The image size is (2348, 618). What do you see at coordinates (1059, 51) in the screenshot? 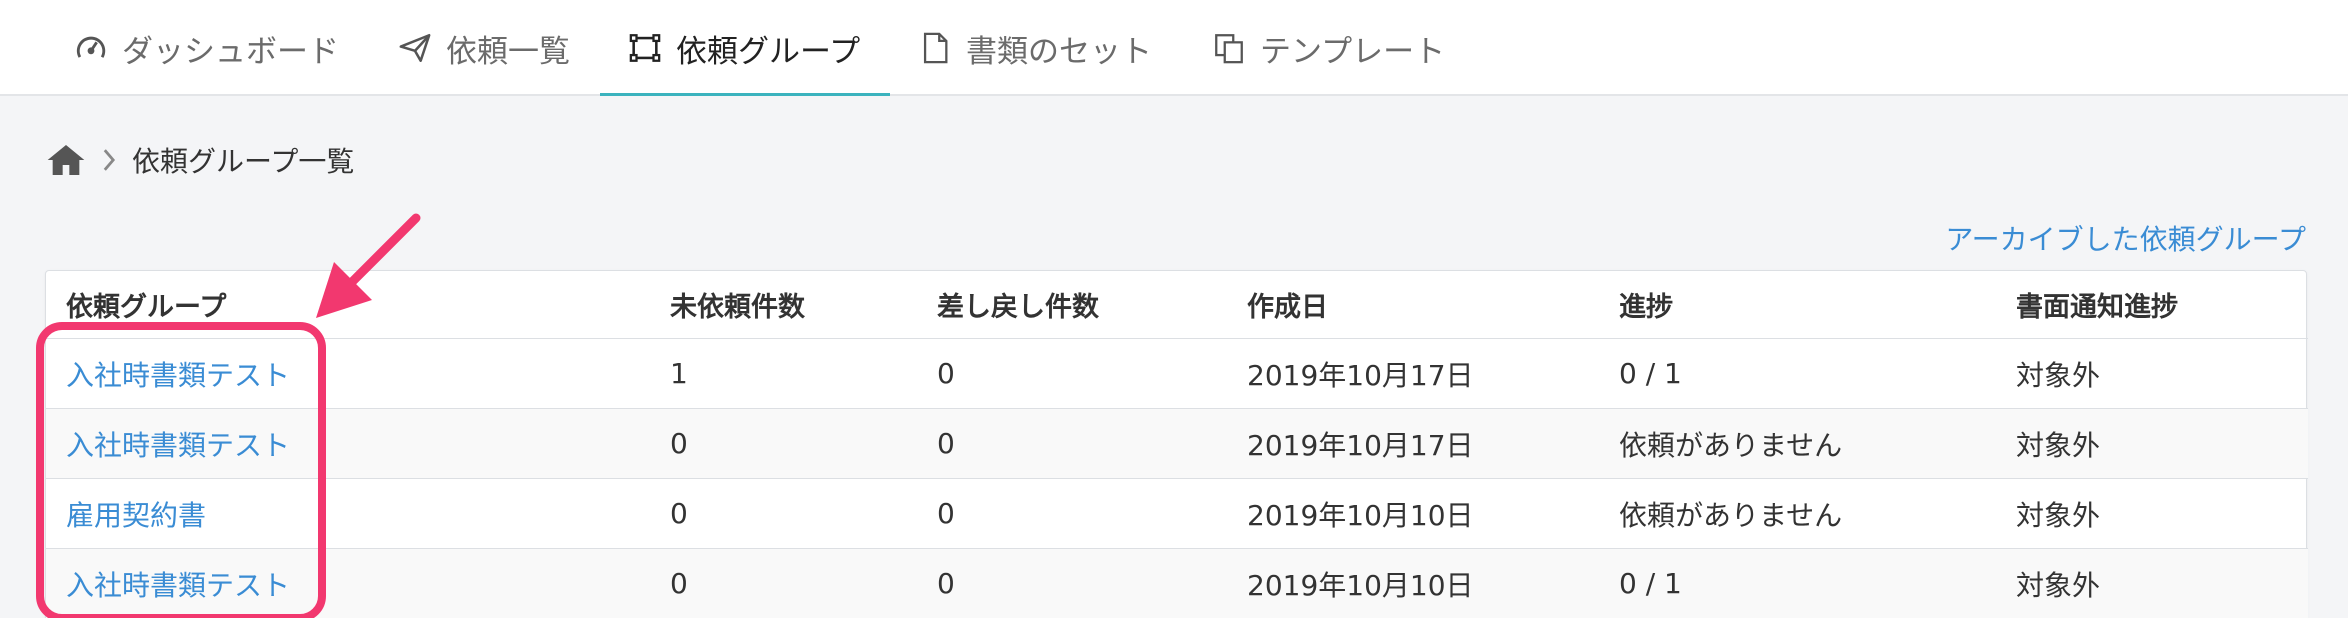
I see `tab-label: 書類のセット` at bounding box center [1059, 51].